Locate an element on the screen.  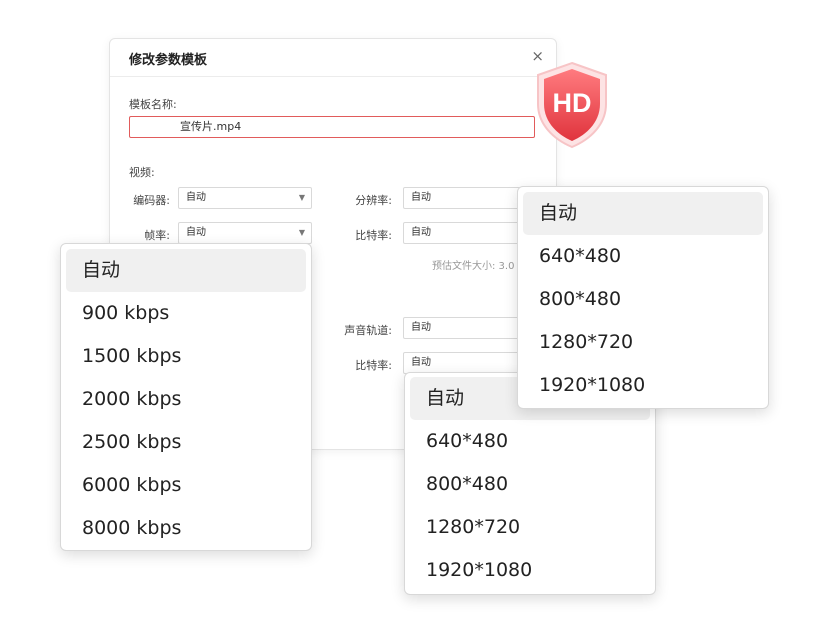
encoder-select: 自动 ▼ is located at coordinates (245, 198).